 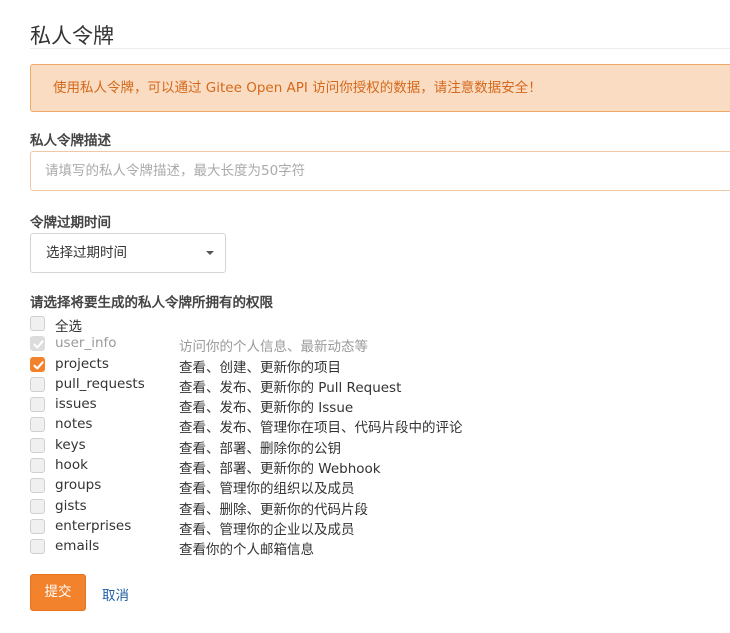 What do you see at coordinates (70, 141) in the screenshot?
I see `description-label: 私人令牌描述` at bounding box center [70, 141].